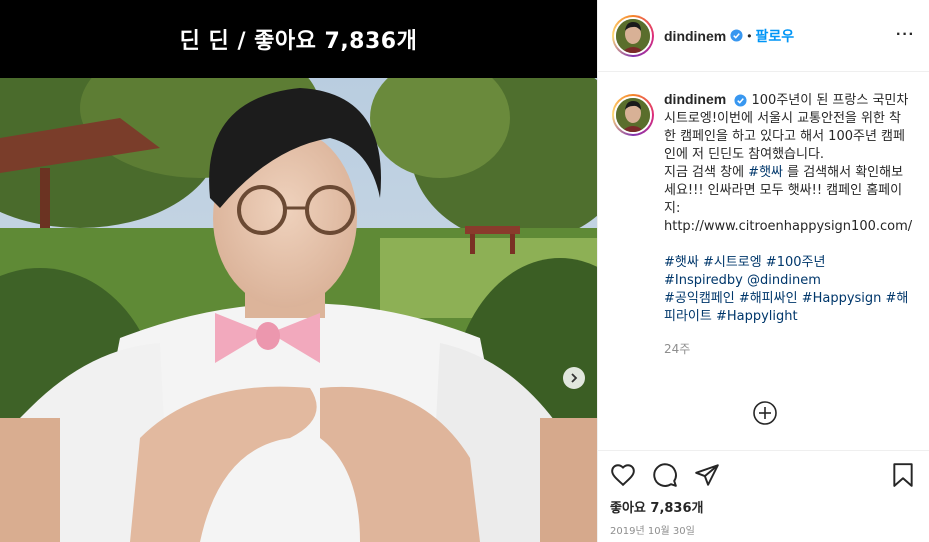 The width and height of the screenshot is (929, 542). What do you see at coordinates (677, 349) in the screenshot?
I see `caption-timestamp: 24주` at bounding box center [677, 349].